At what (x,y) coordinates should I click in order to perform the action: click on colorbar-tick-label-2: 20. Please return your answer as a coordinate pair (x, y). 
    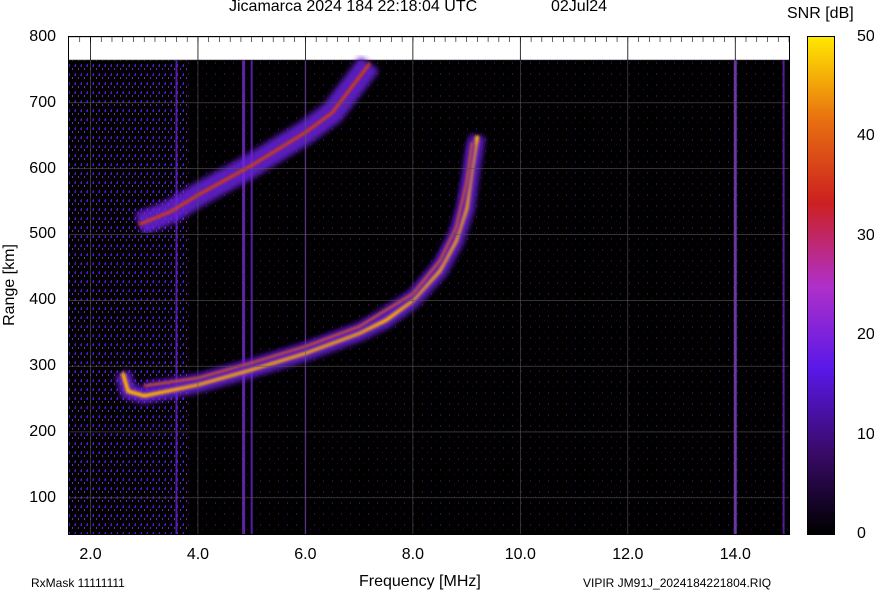
    Looking at the image, I should click on (865, 335).